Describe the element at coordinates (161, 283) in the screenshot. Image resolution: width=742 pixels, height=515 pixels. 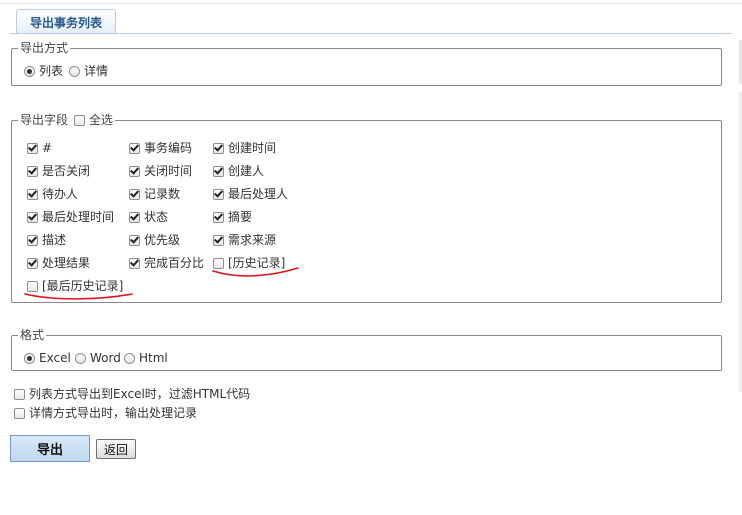
I see `annotation-layer` at that location.